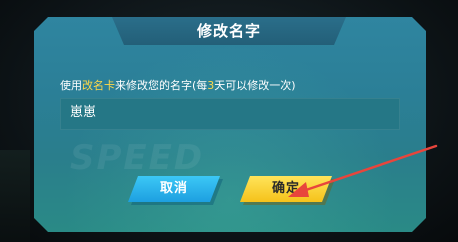  What do you see at coordinates (98, 85) in the screenshot?
I see `rename-card-item: 改名卡` at bounding box center [98, 85].